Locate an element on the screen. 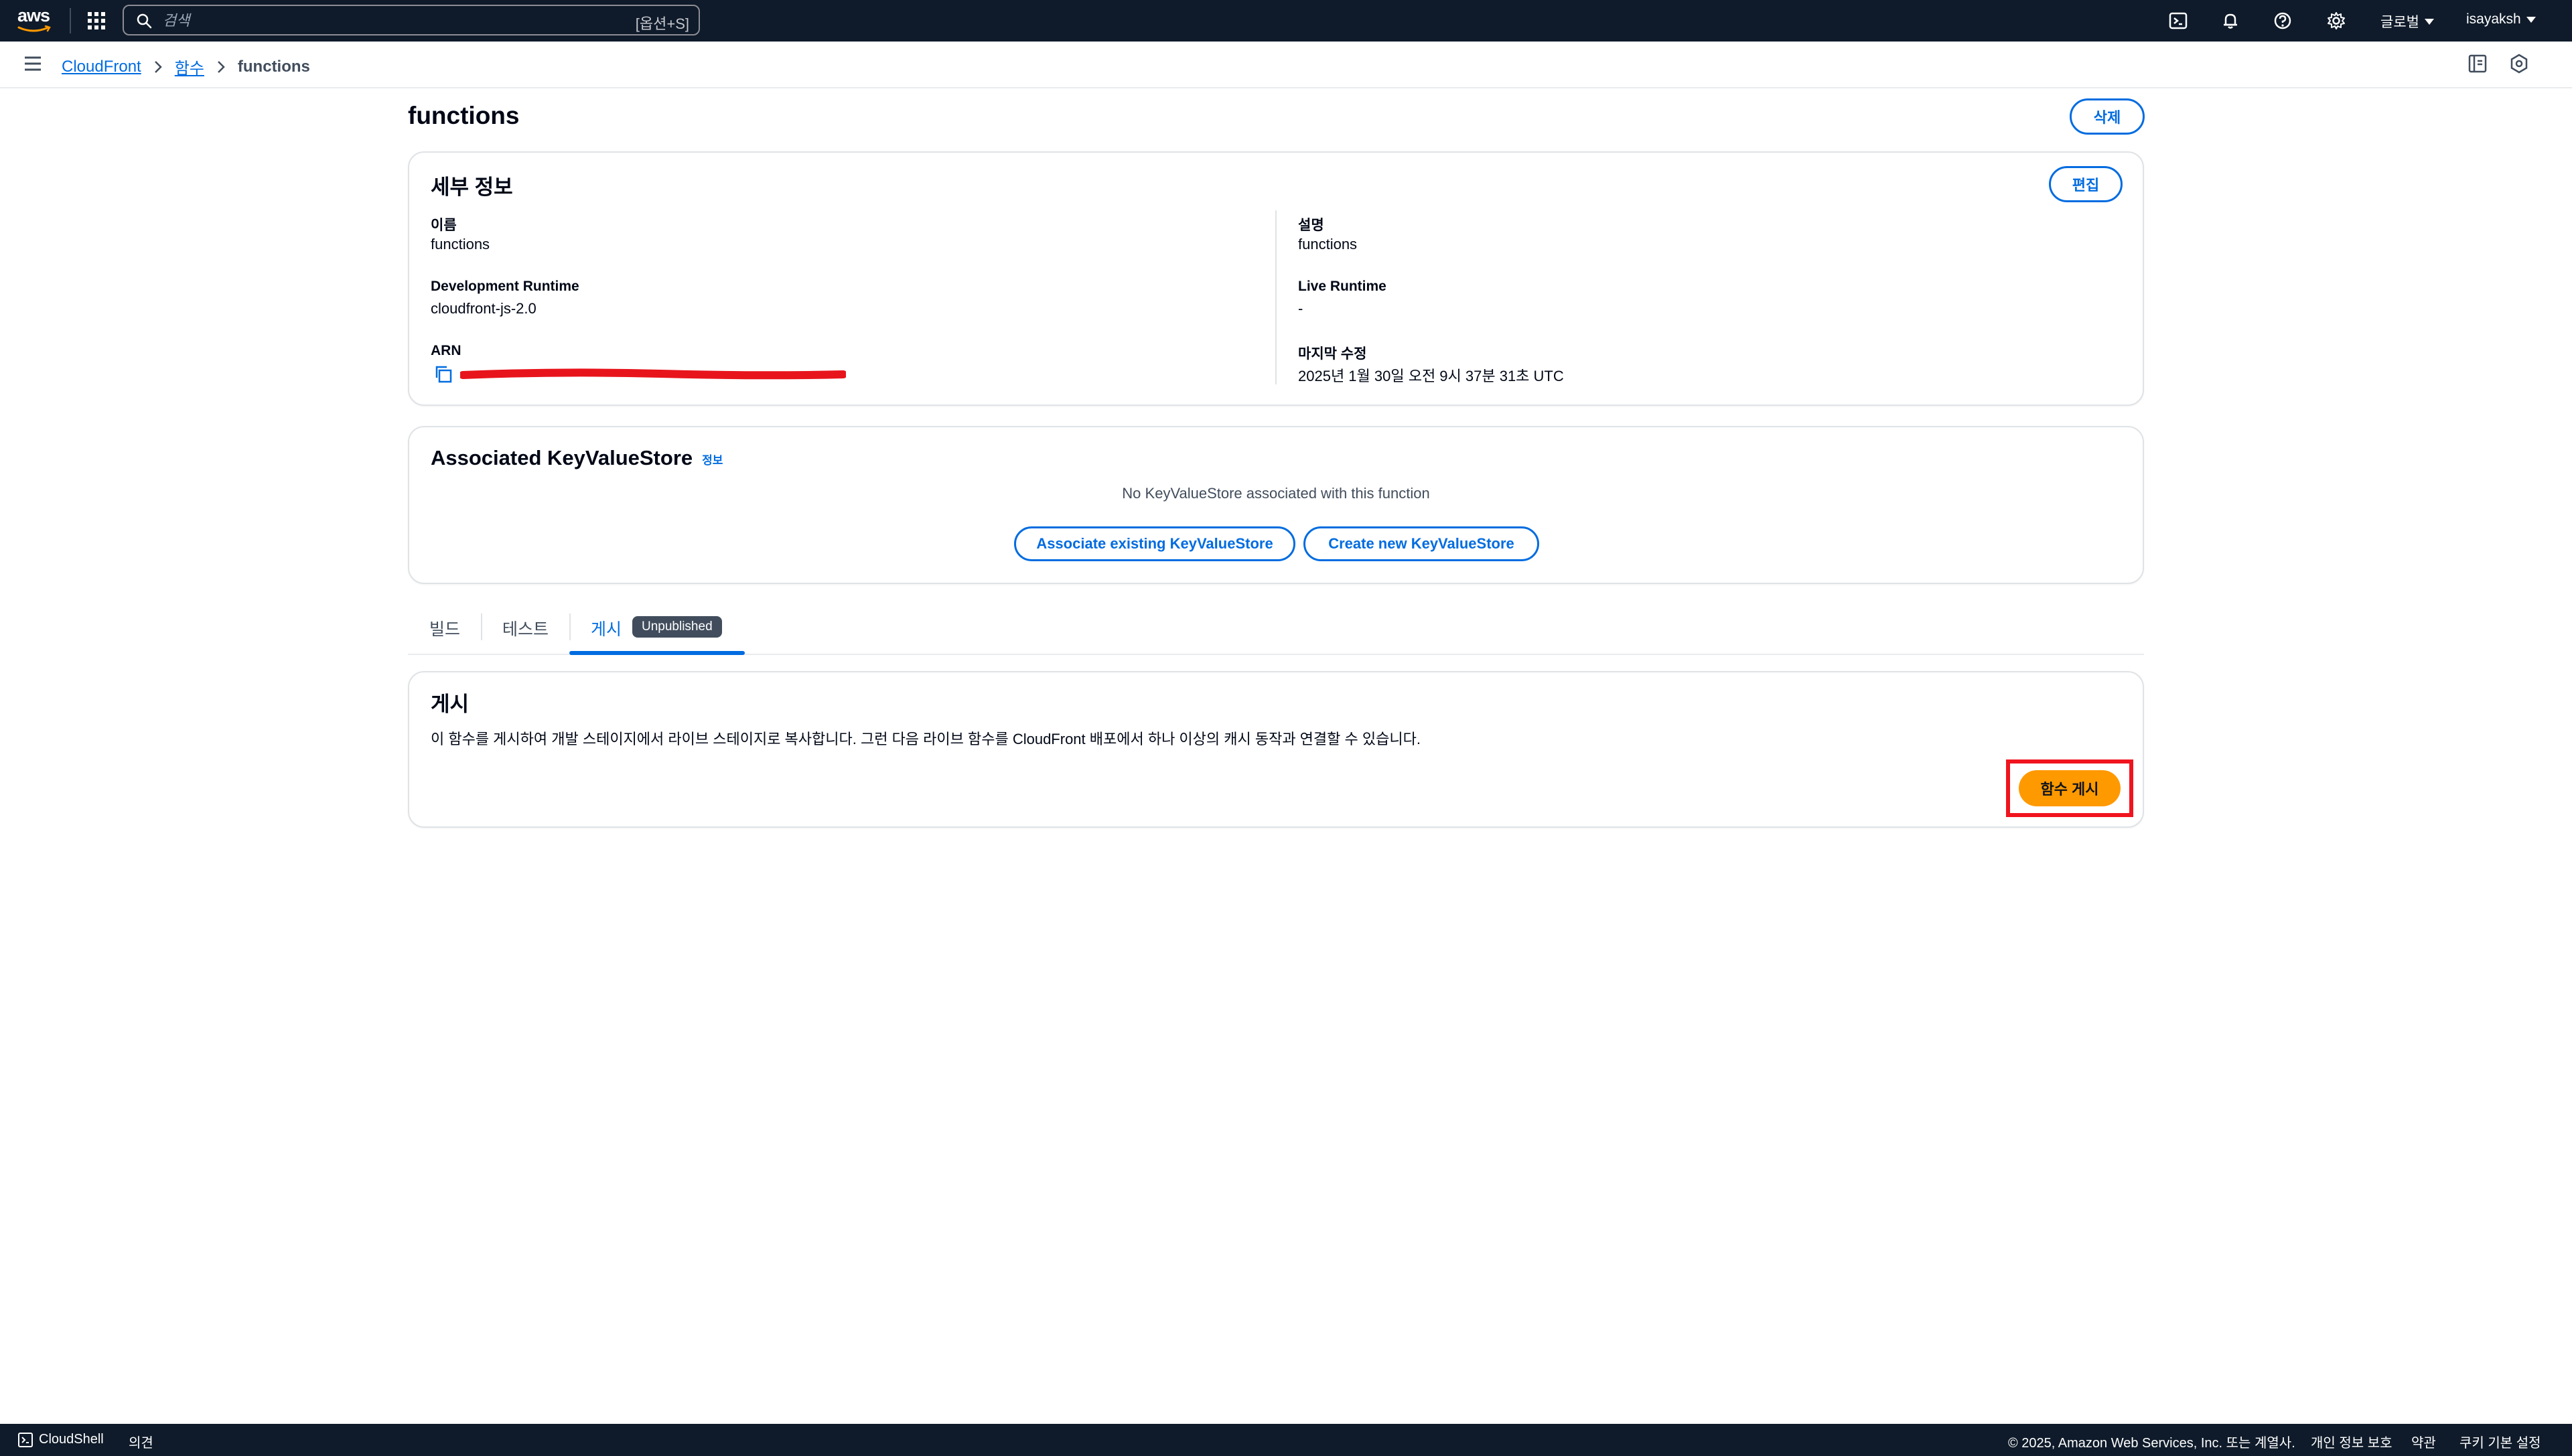 The image size is (2572, 1456). kvs-title-row: Associated KeyValueStore 정보 is located at coordinates (577, 458).